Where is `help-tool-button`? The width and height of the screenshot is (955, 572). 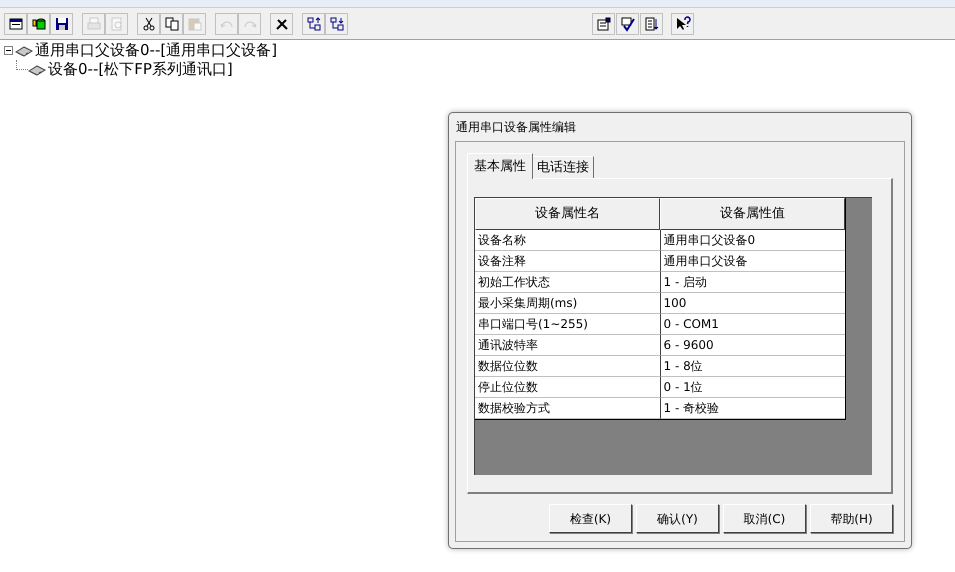
help-tool-button is located at coordinates (682, 23).